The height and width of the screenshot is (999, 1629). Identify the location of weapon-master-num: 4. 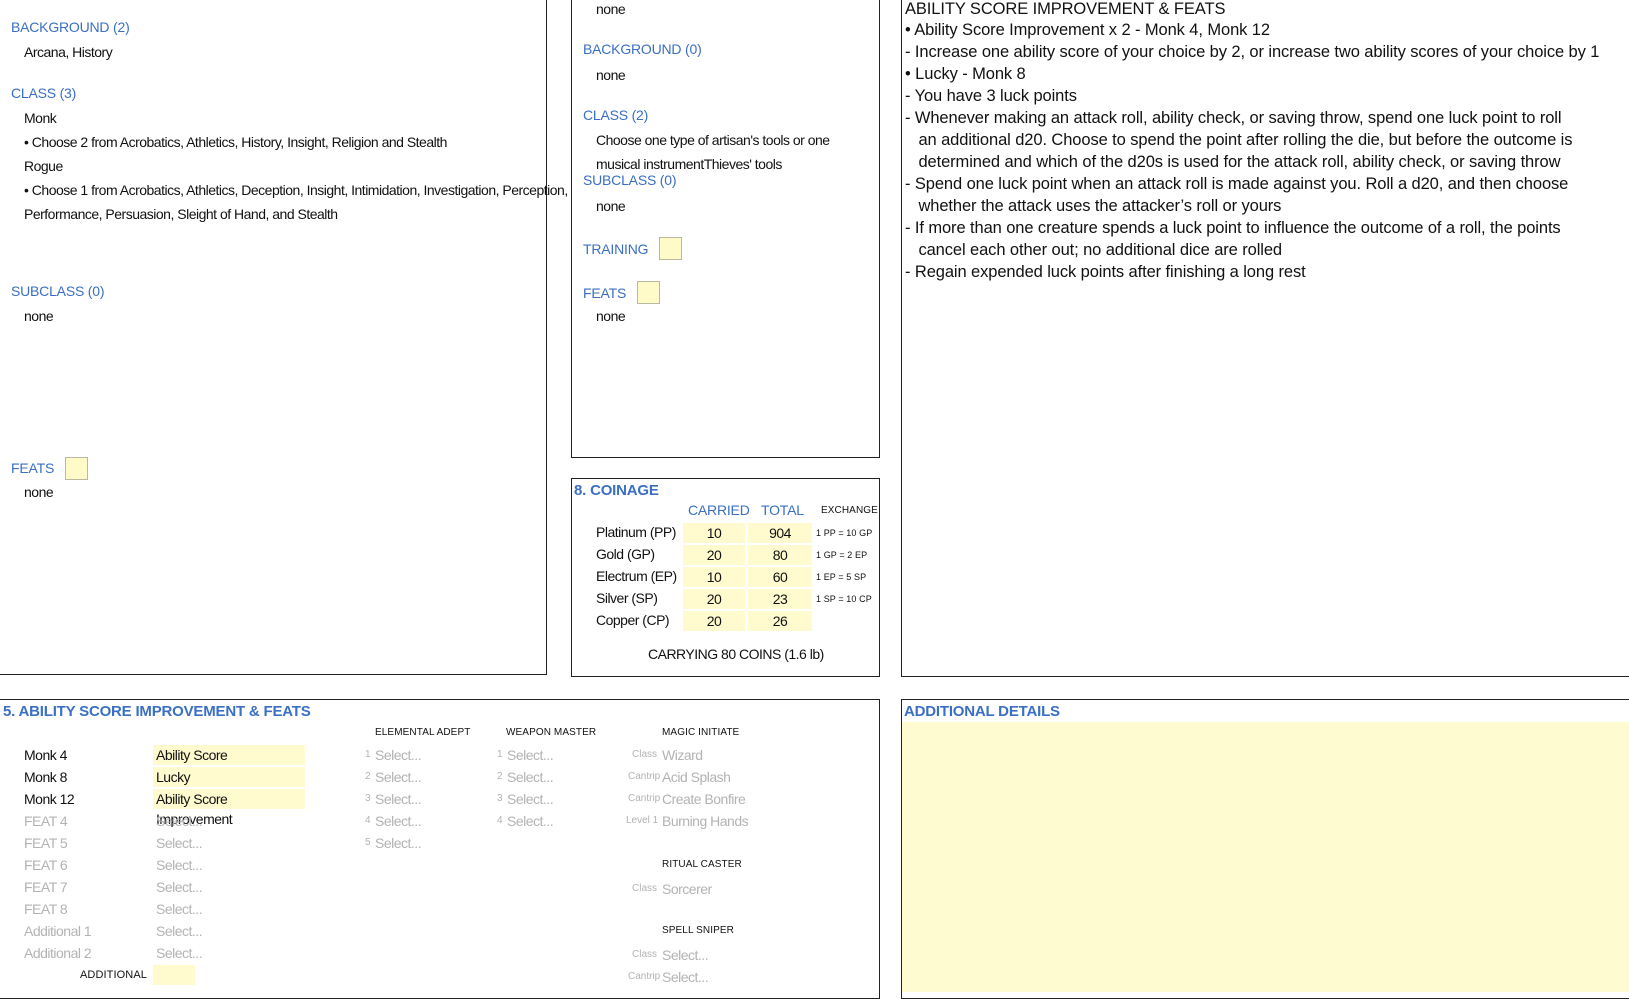
(500, 820).